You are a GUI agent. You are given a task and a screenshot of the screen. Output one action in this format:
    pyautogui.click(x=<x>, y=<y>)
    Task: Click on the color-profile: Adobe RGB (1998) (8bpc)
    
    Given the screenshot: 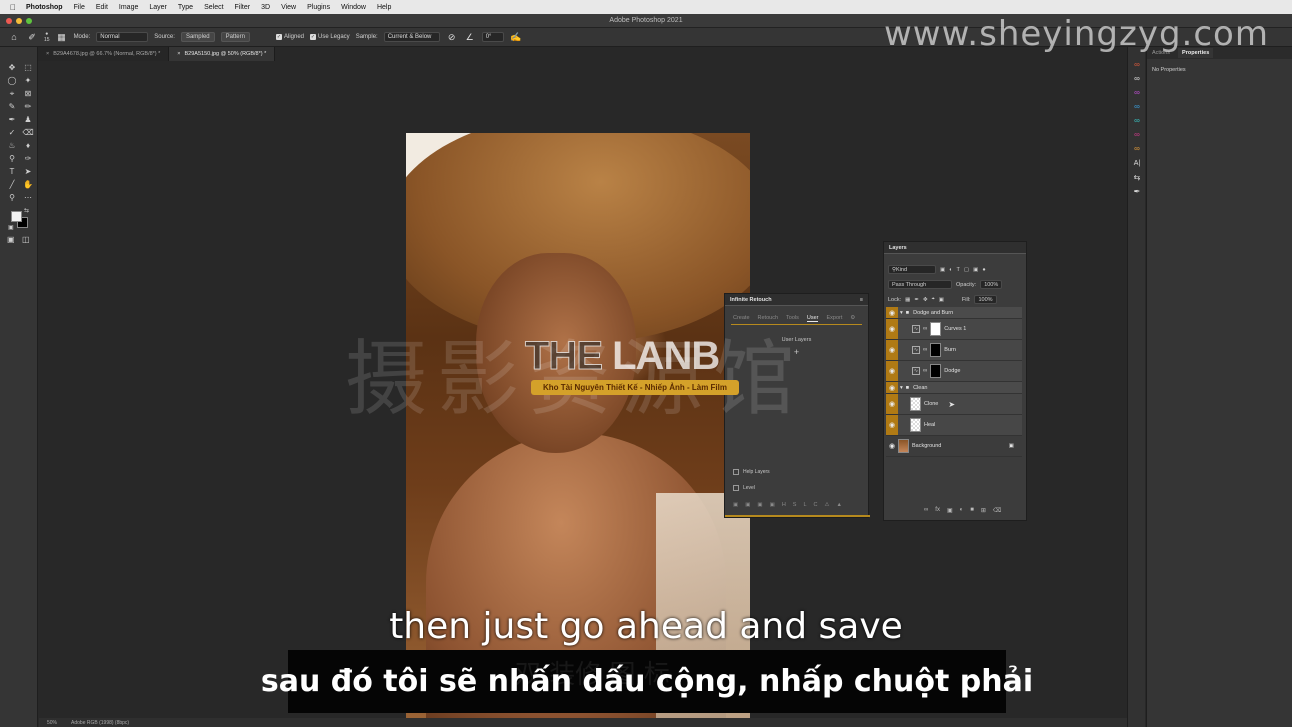 What is the action you would take?
    pyautogui.click(x=100, y=723)
    